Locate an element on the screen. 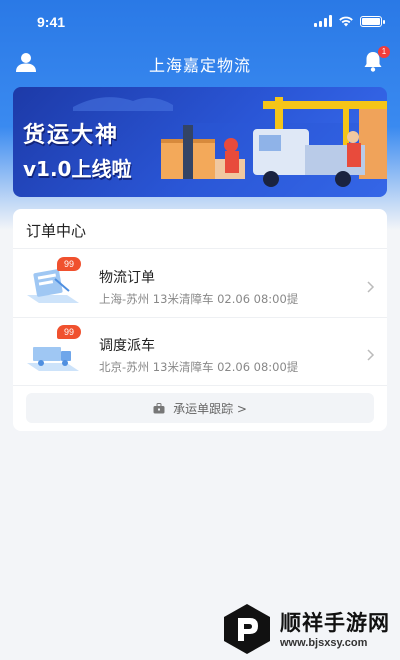 Image resolution: width=400 pixels, height=660 pixels. waybill-tracking-label: 承运单跟踪 > is located at coordinates (210, 408).